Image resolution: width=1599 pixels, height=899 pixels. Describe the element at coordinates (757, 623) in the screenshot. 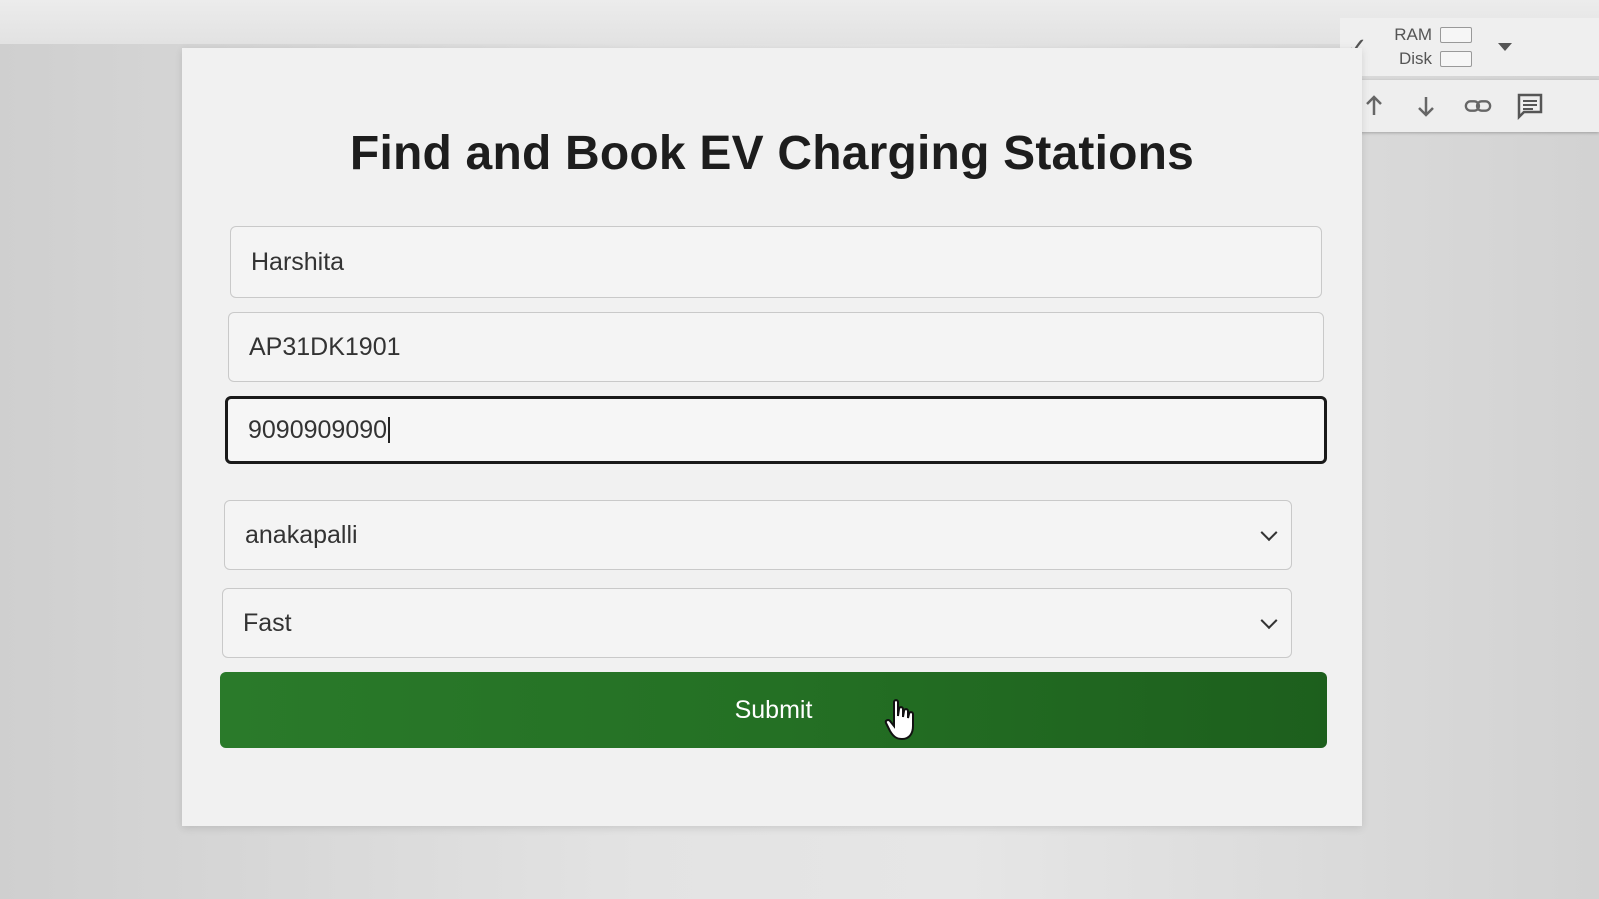

I see `charger-type-select: Fast` at that location.